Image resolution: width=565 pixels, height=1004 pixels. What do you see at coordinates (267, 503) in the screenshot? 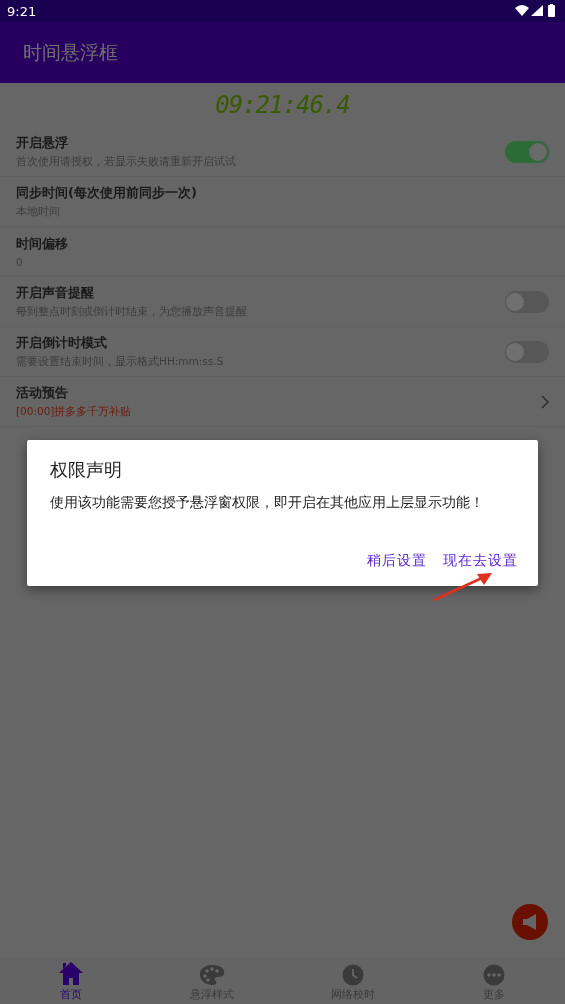
I see `dialog-message: 使用该功能需要您授予悬浮窗权限，即开启在其他应用上层显示功能！` at bounding box center [267, 503].